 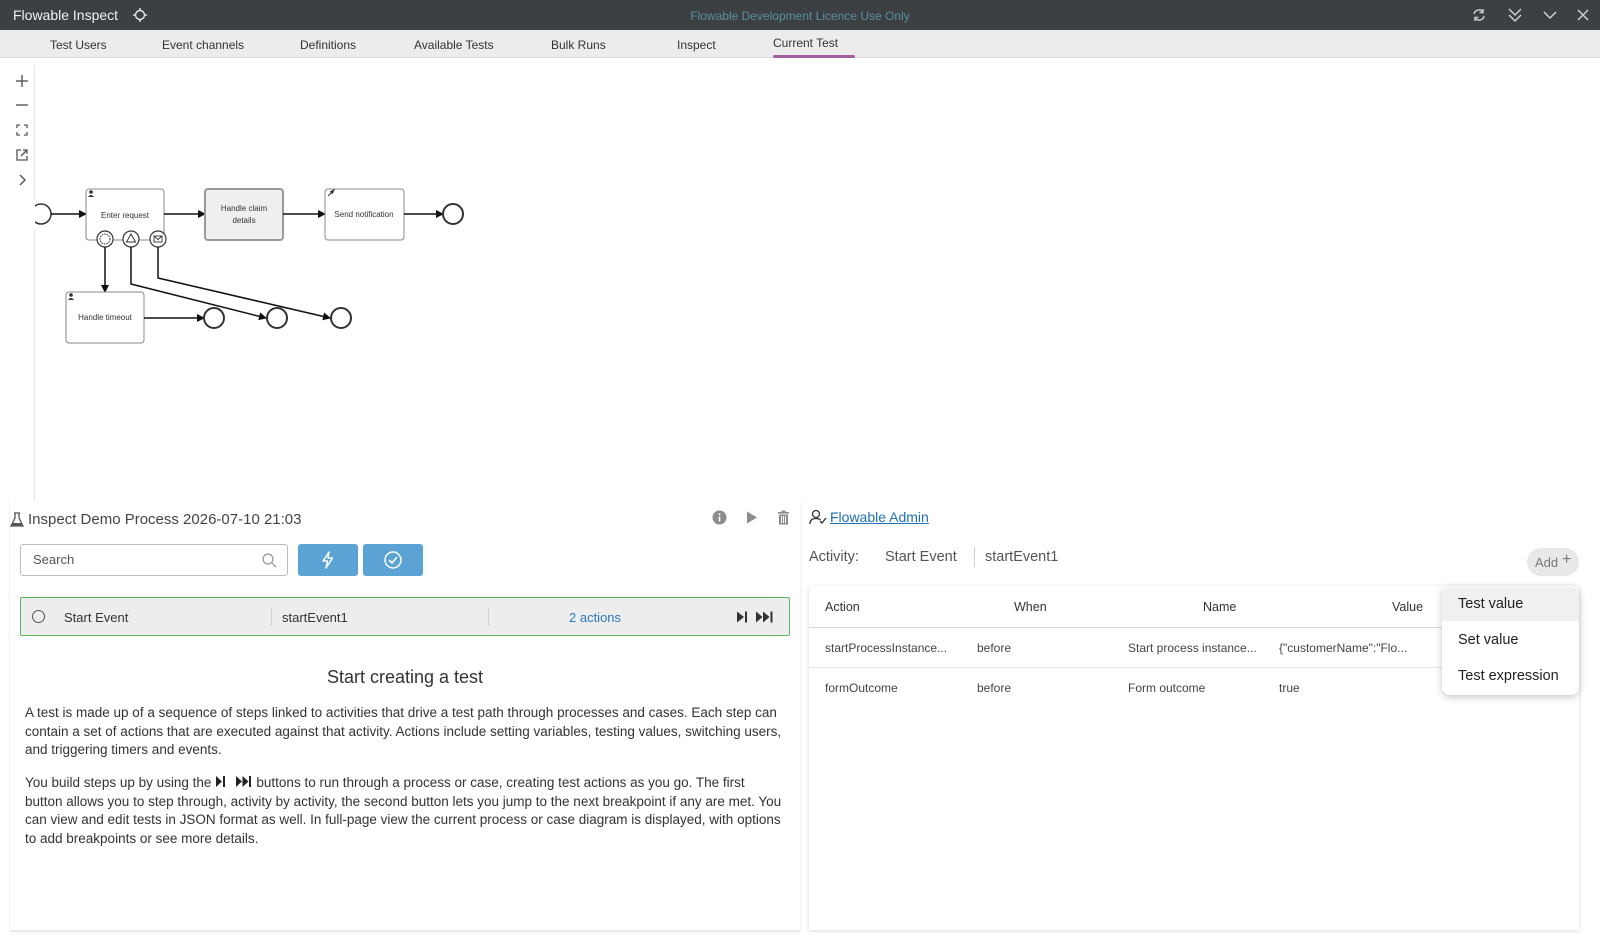 I want to click on add-action-button: Add +, so click(x=1553, y=562).